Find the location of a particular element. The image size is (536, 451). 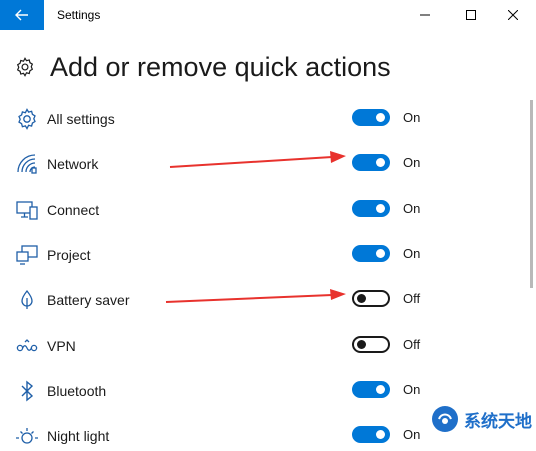

quick-action-row-all-settings: All settings On is located at coordinates (268, 119).